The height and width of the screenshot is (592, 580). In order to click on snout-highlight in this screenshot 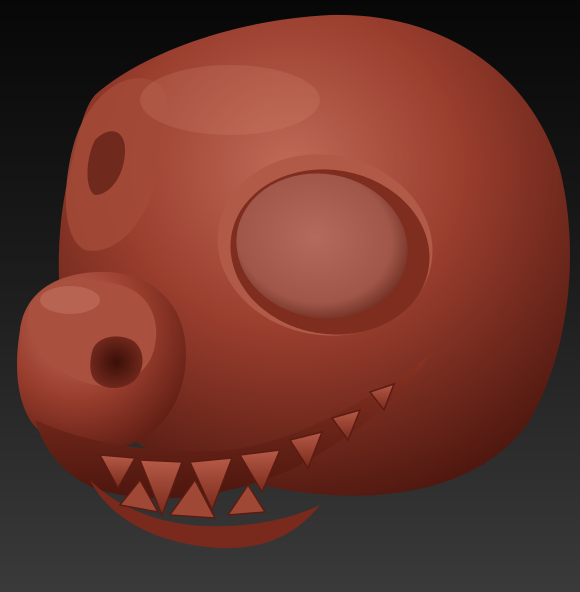, I will do `click(70, 300)`.